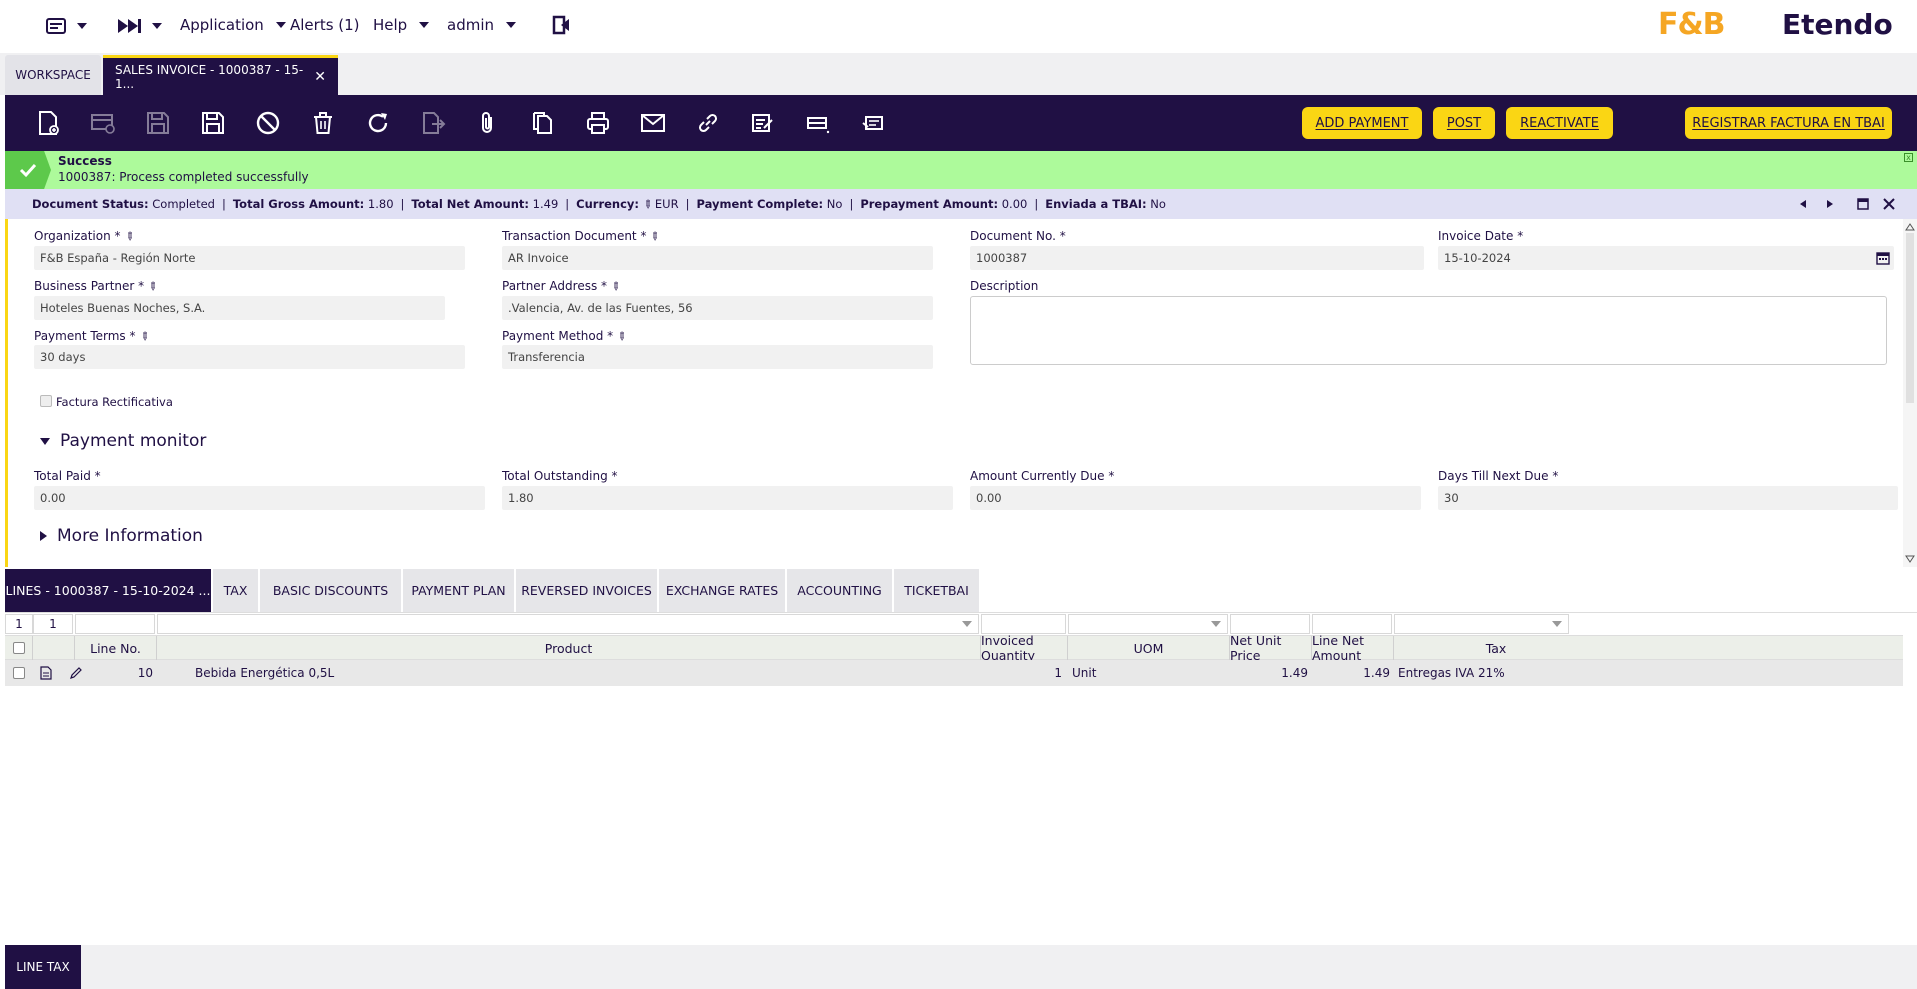  I want to click on calendar-icon, so click(1883, 258).